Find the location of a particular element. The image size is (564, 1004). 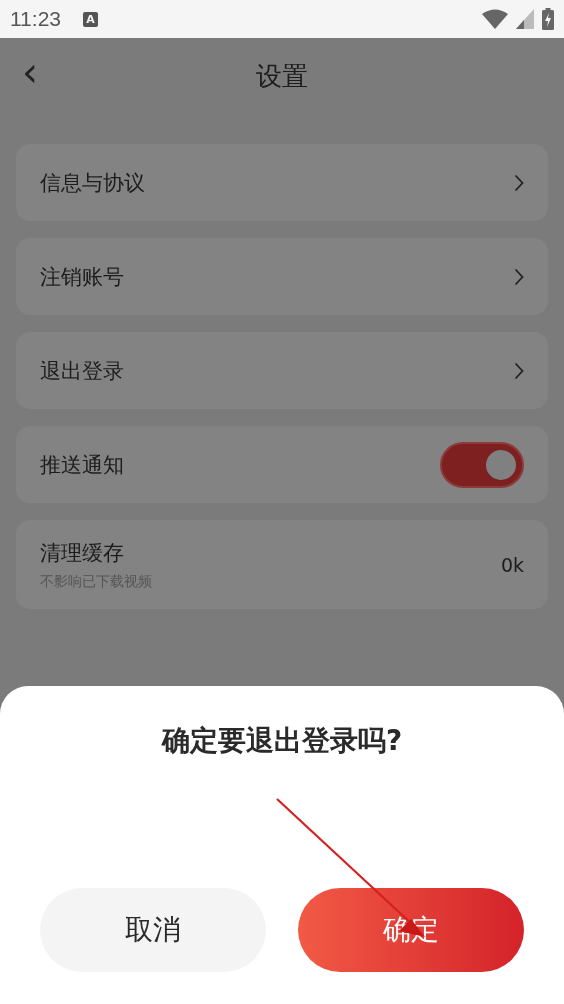

battery-icon is located at coordinates (548, 19).